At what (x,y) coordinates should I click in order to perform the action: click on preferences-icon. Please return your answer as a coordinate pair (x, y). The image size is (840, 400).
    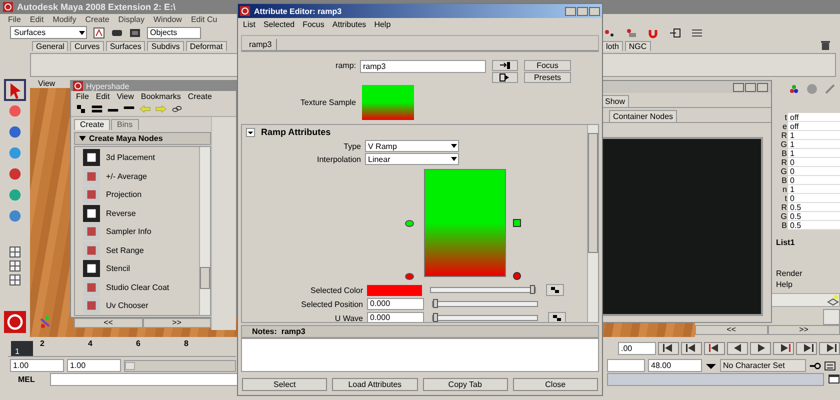
    Looking at the image, I should click on (830, 366).